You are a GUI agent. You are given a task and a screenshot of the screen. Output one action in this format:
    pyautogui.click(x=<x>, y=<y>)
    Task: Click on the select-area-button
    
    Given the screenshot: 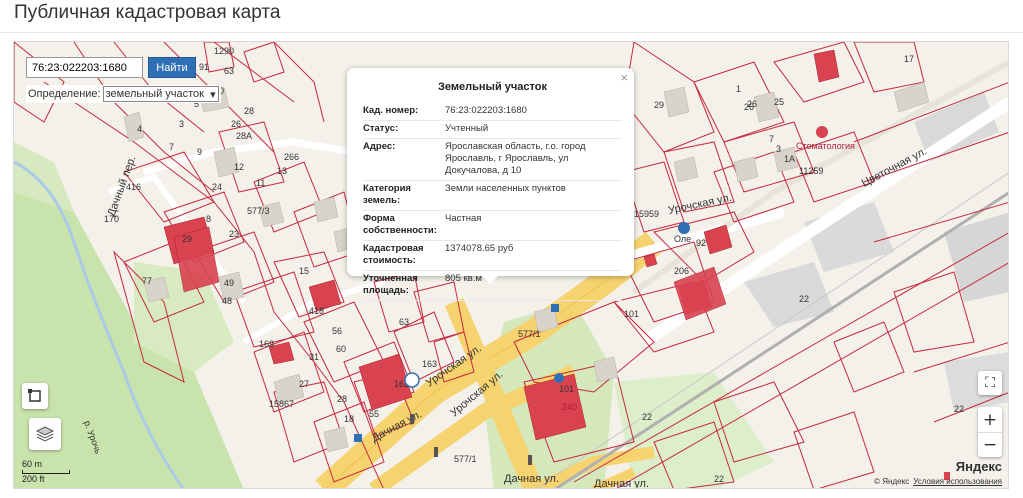 What is the action you would take?
    pyautogui.click(x=35, y=396)
    